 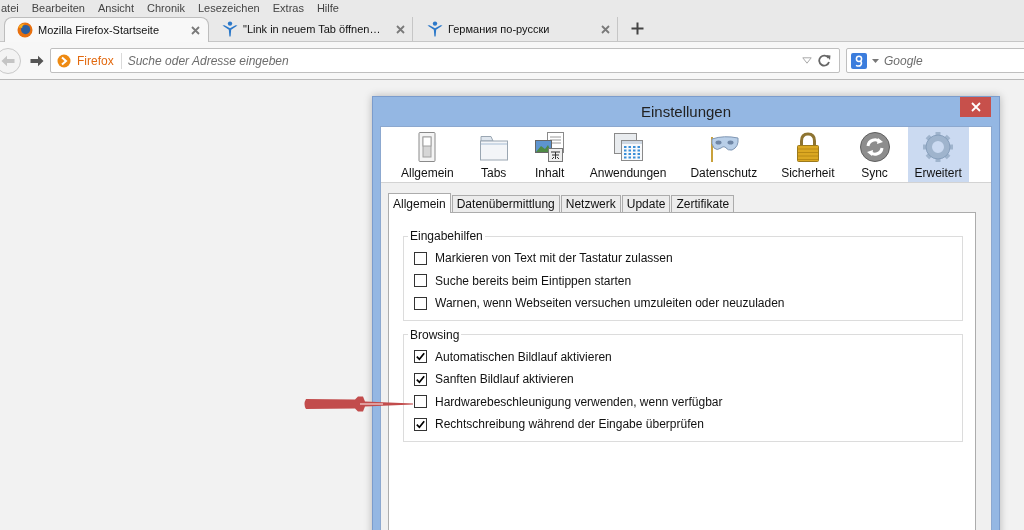 I want to click on tab: Zertifikate, so click(x=703, y=203).